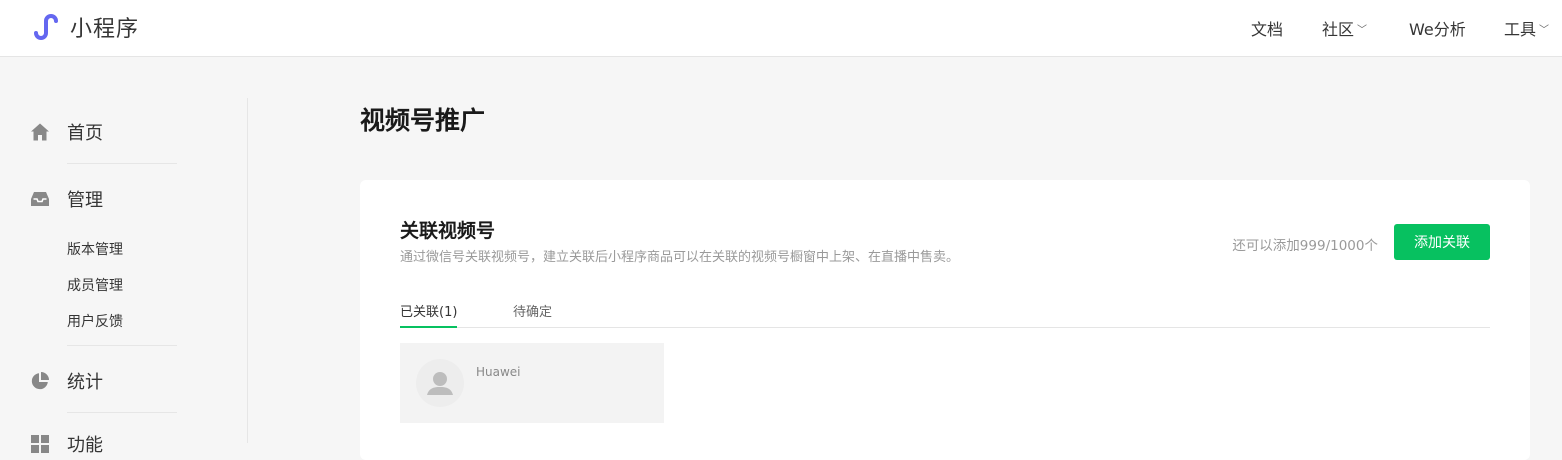 The width and height of the screenshot is (1562, 460). Describe the element at coordinates (85, 133) in the screenshot. I see `sidebar-item-label: 首页` at that location.